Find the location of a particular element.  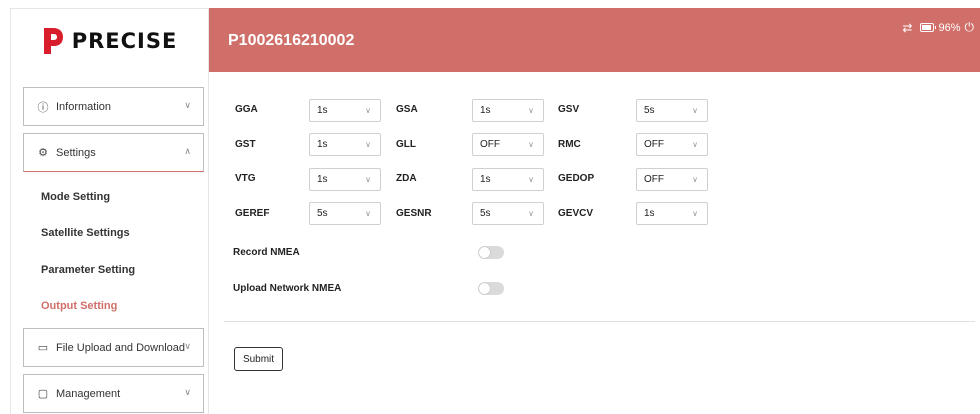

upload-network-nmea-toggle is located at coordinates (491, 288).